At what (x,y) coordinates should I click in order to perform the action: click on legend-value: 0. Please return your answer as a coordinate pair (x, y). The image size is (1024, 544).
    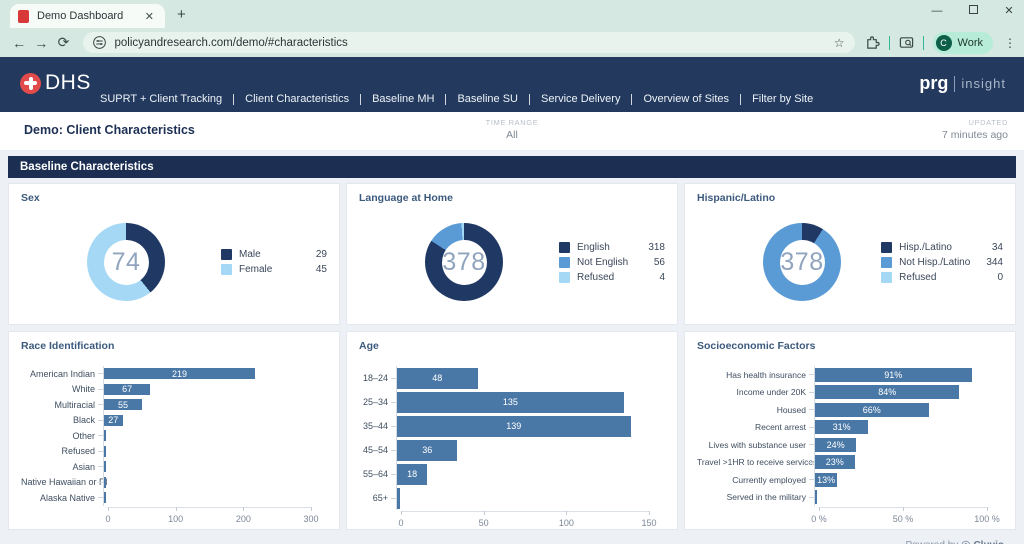
    Looking at the image, I should click on (1000, 277).